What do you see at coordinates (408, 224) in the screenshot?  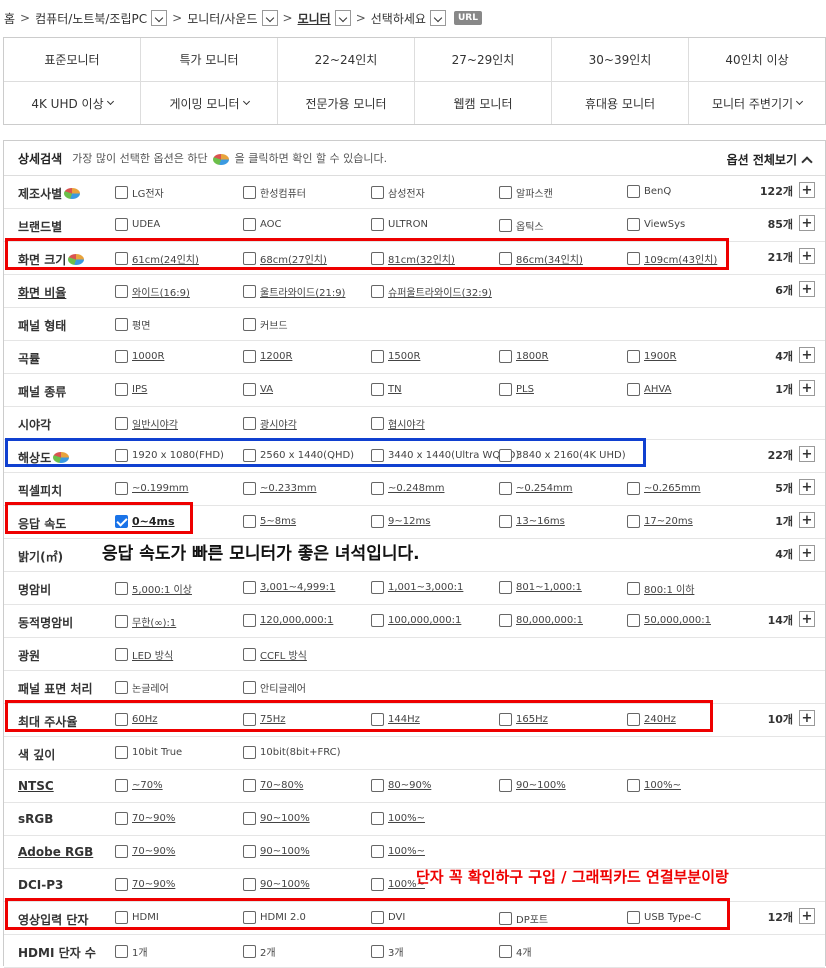 I see `filter-option-label: ULTRON` at bounding box center [408, 224].